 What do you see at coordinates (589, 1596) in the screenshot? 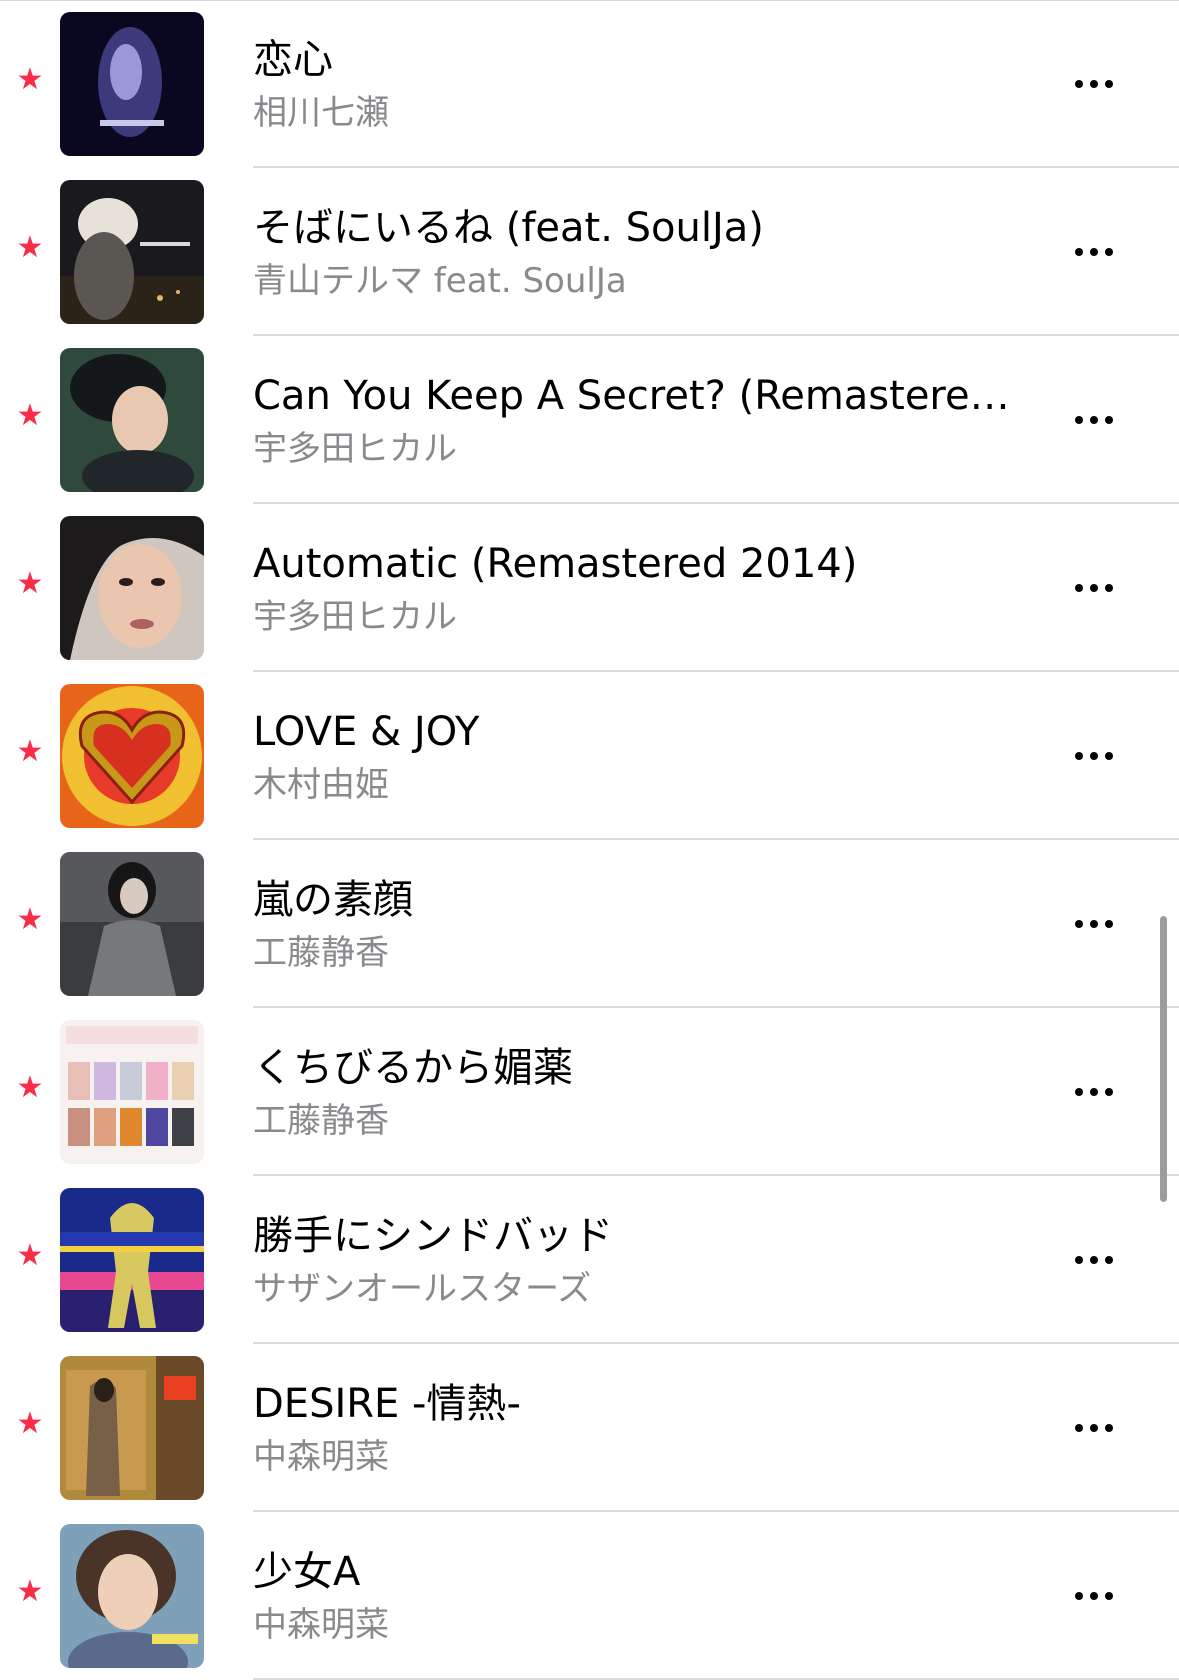
I see `song-row: ★ 少女A 中森明菜` at bounding box center [589, 1596].